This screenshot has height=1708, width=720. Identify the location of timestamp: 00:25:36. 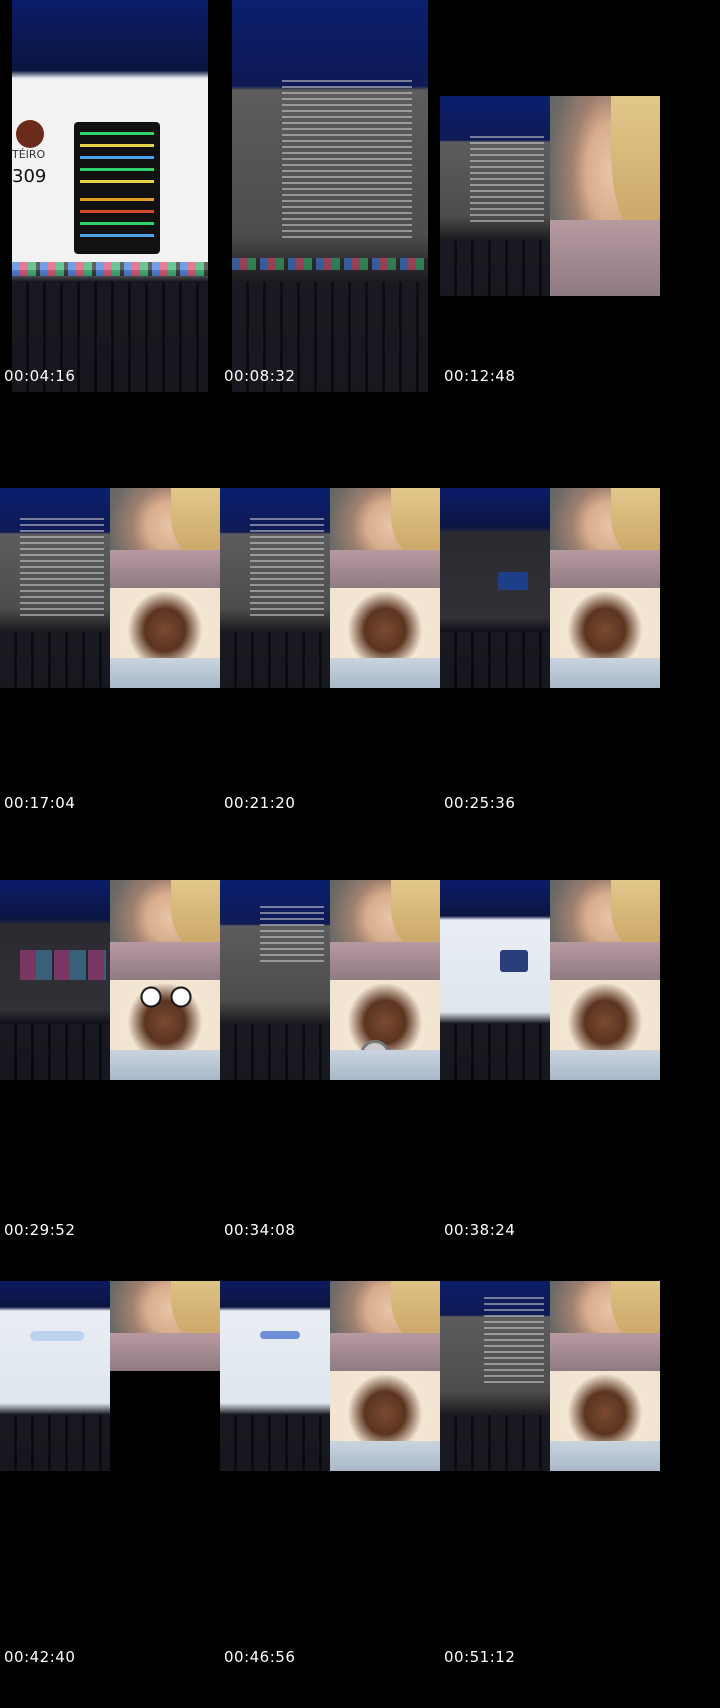
(480, 803).